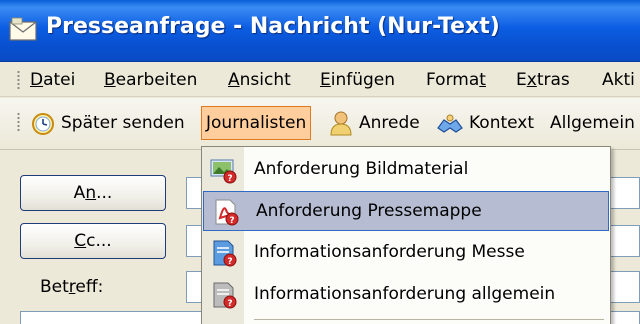 The image size is (640, 324). I want to click on allgemein-label: Allgemein, so click(592, 123).